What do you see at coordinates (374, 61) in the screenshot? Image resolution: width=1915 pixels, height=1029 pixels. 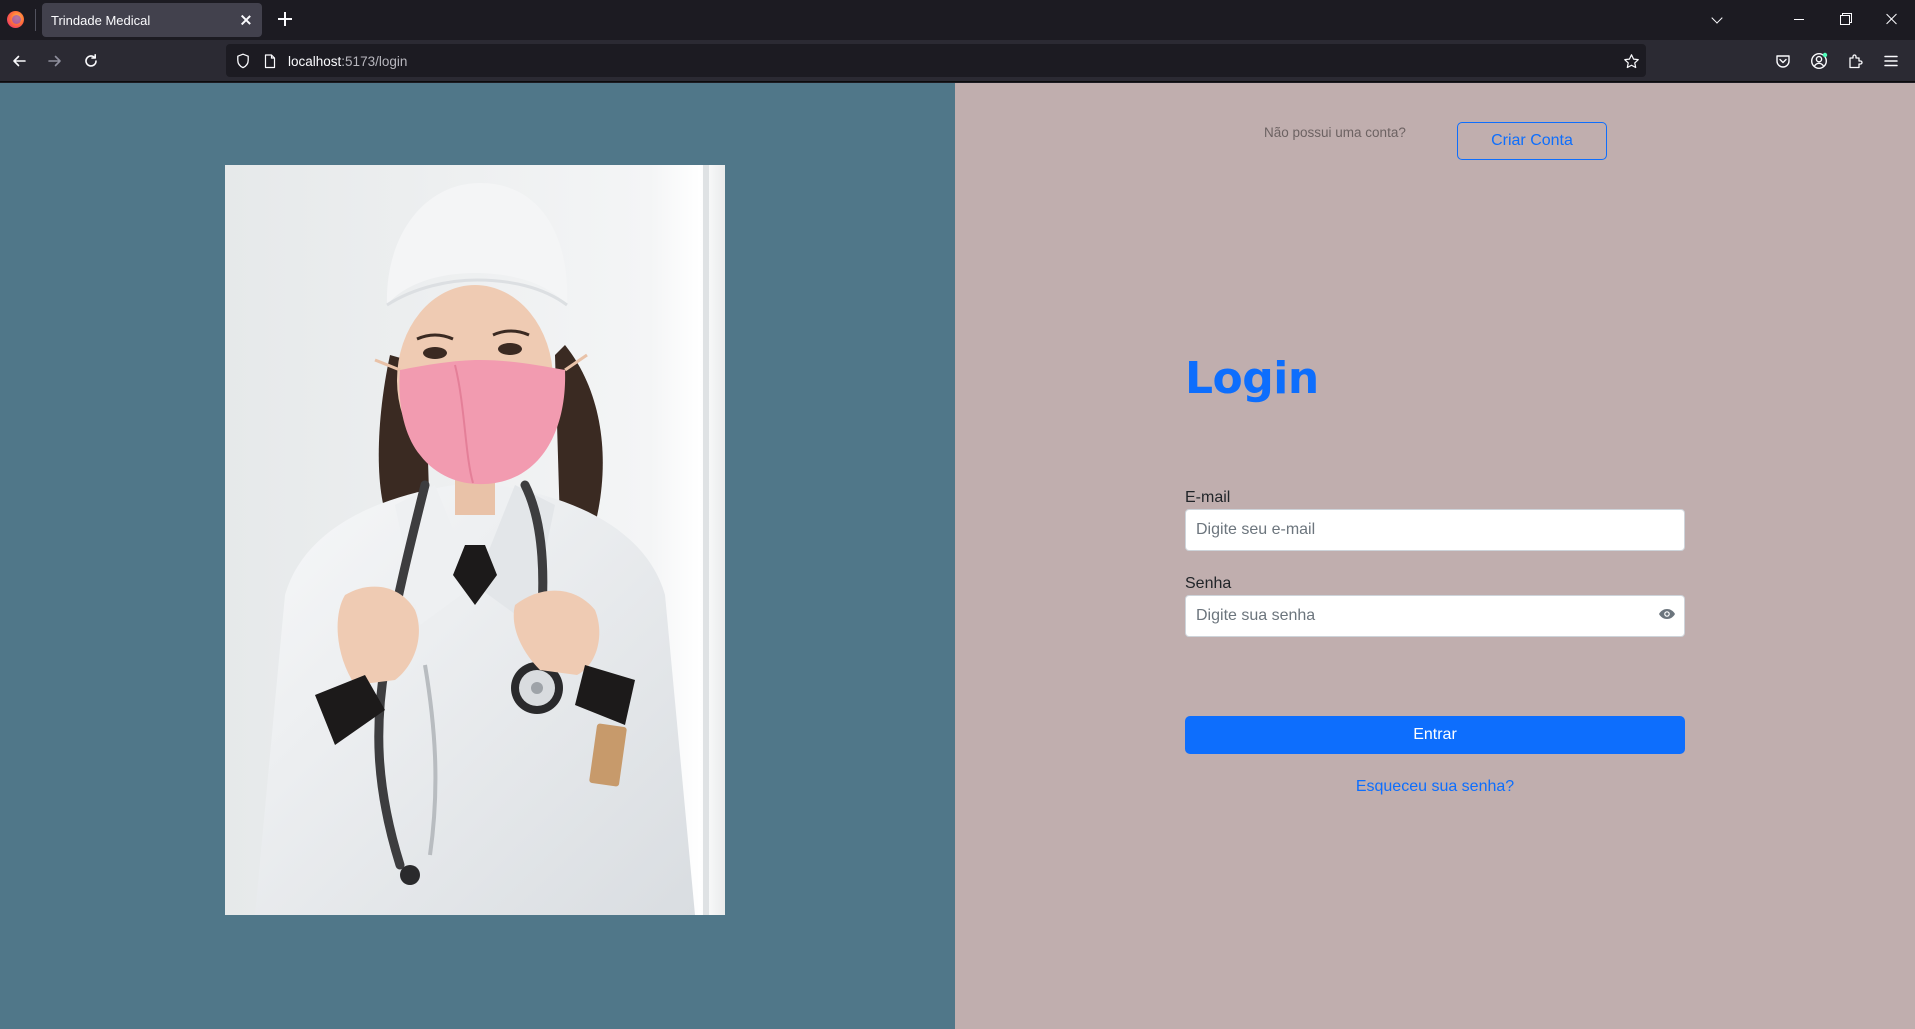 I see `url-path: :5173/login` at bounding box center [374, 61].